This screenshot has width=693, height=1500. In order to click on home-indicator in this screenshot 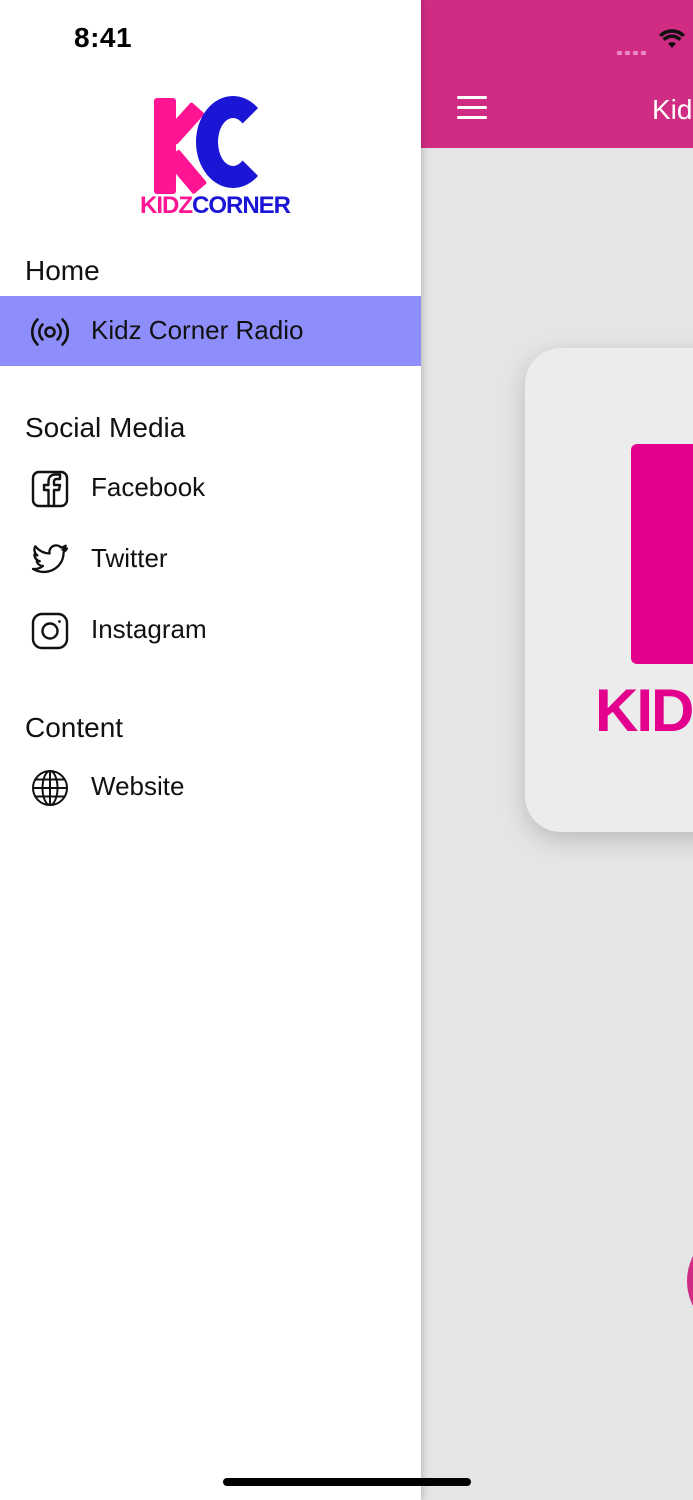, I will do `click(347, 1482)`.